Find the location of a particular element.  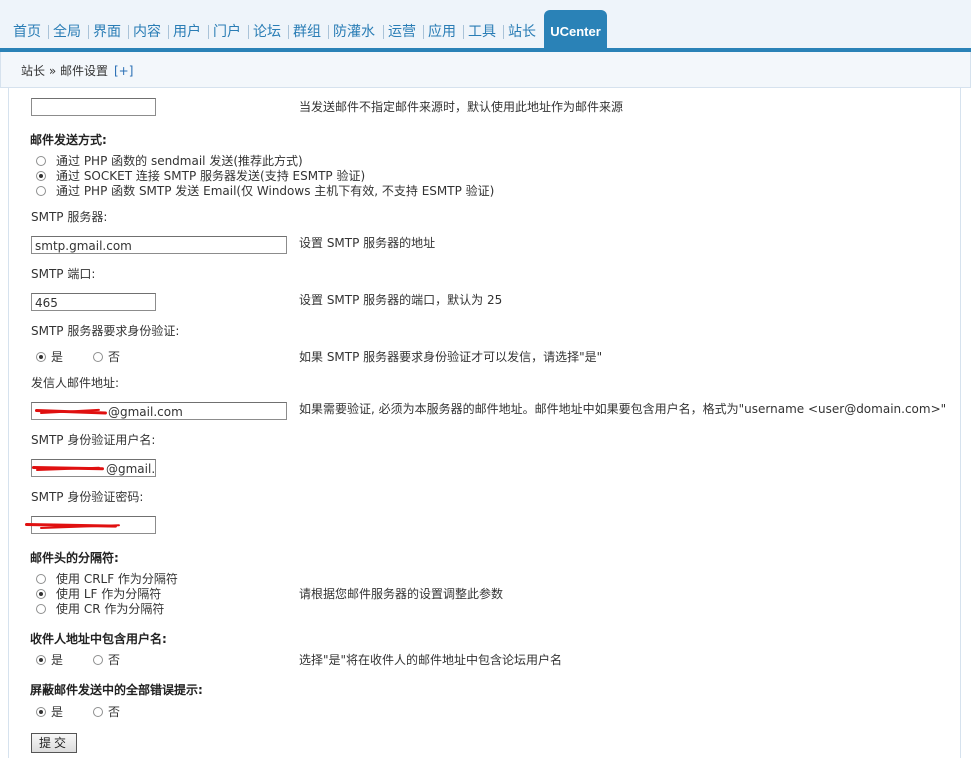

smtp-auth-no-label: 否 is located at coordinates (114, 357).